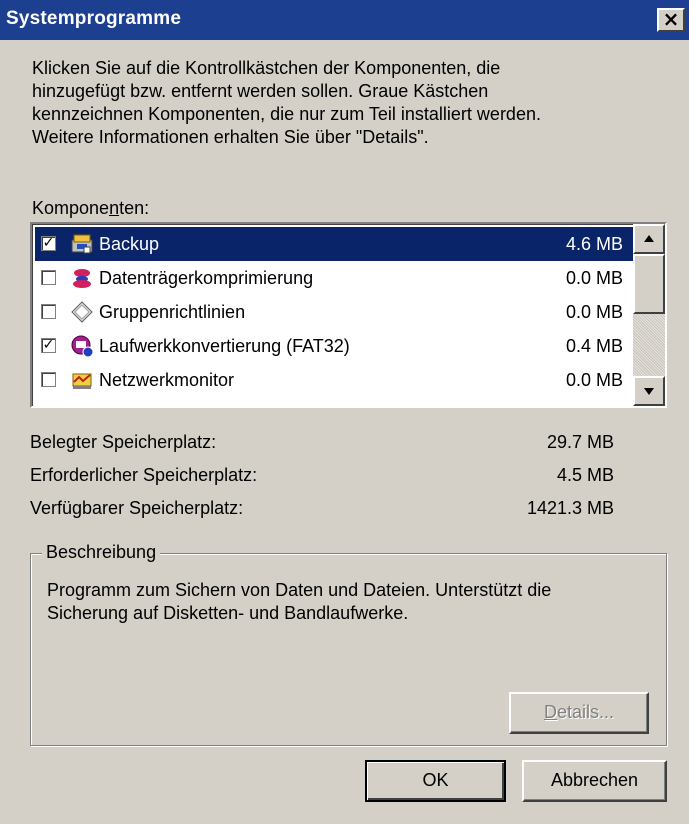 Image resolution: width=689 pixels, height=824 pixels. I want to click on list-item-gruppenrichtlinien: Gruppenrichtlinien 0.0 MB, so click(334, 312).